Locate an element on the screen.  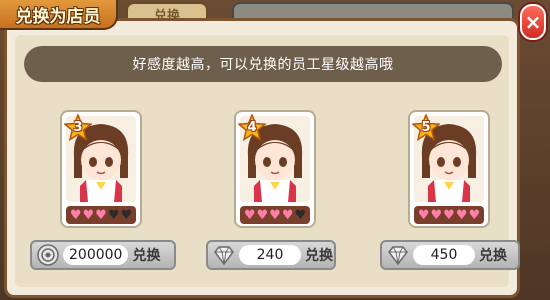
window-title-tab: 兑换为店员 is located at coordinates (59, 15).